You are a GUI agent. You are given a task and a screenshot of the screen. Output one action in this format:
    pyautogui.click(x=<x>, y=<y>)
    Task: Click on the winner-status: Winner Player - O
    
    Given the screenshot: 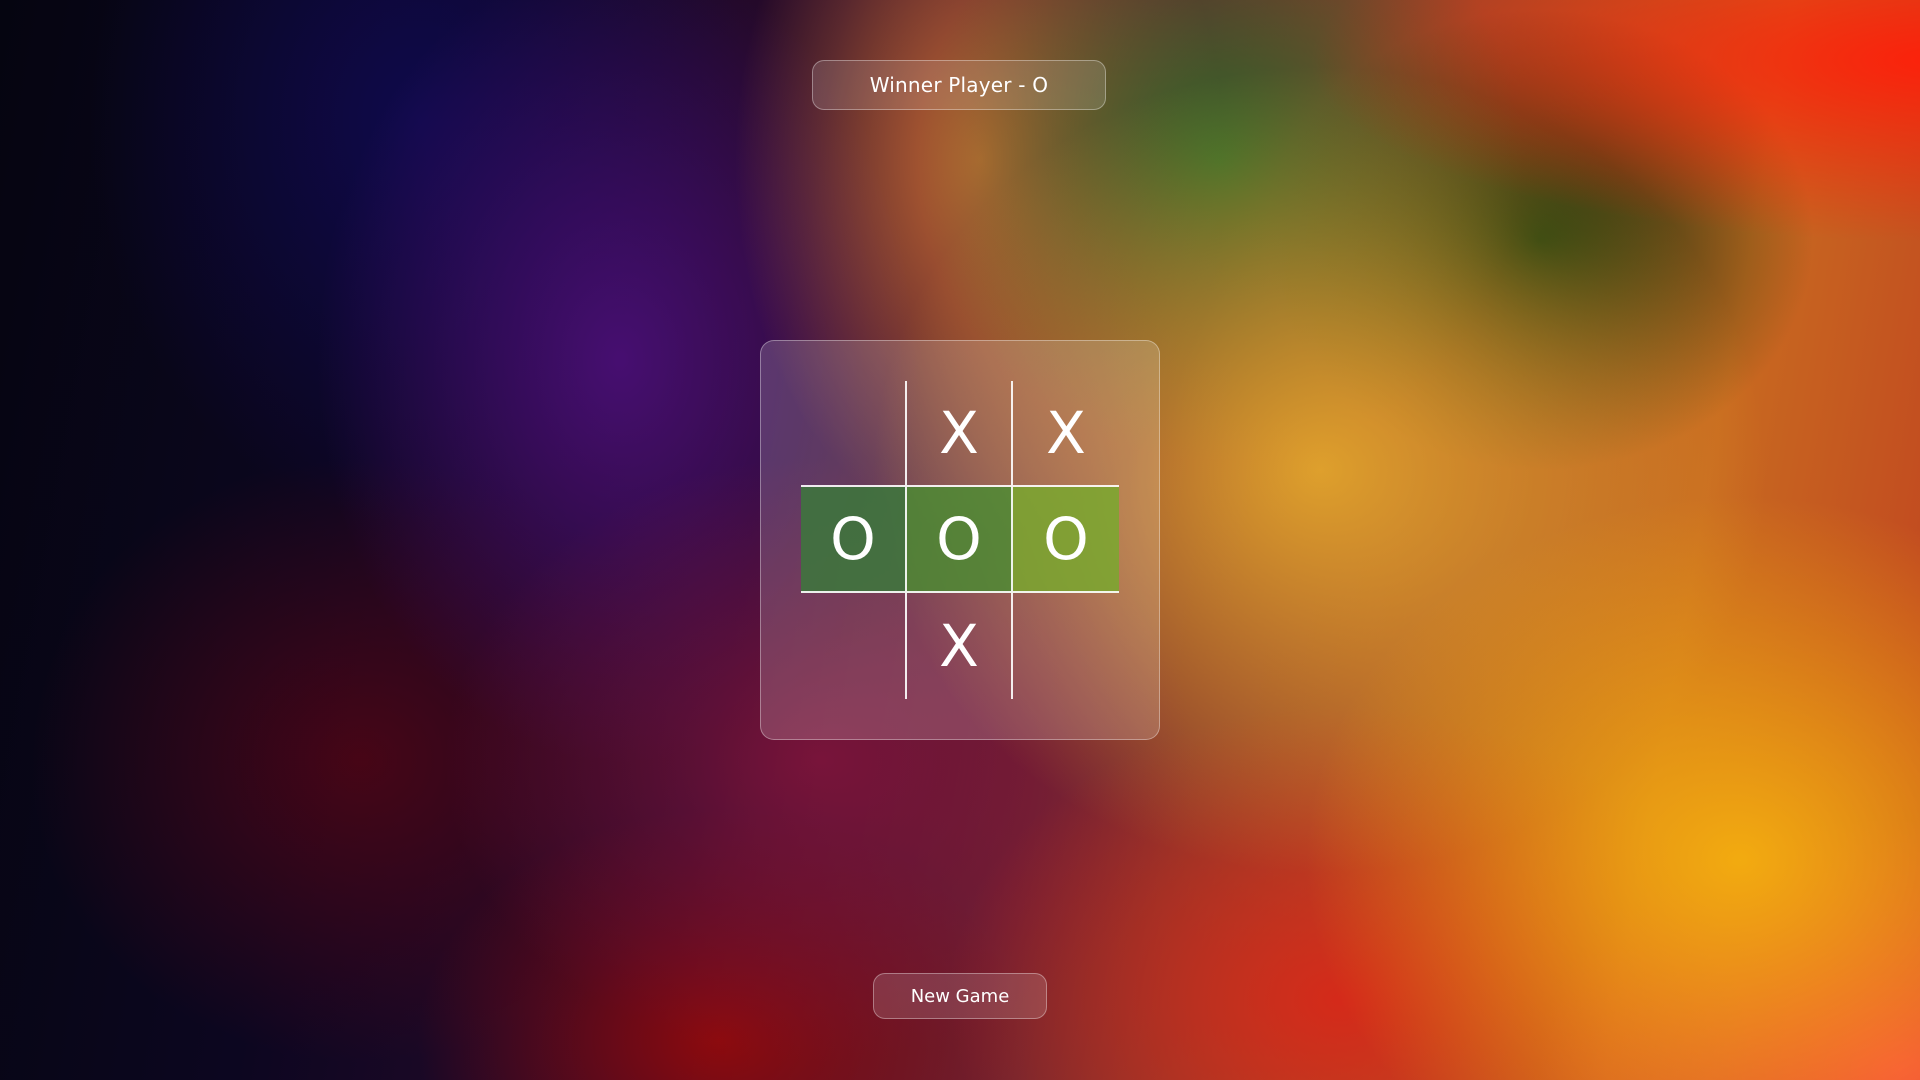 What is the action you would take?
    pyautogui.click(x=959, y=85)
    